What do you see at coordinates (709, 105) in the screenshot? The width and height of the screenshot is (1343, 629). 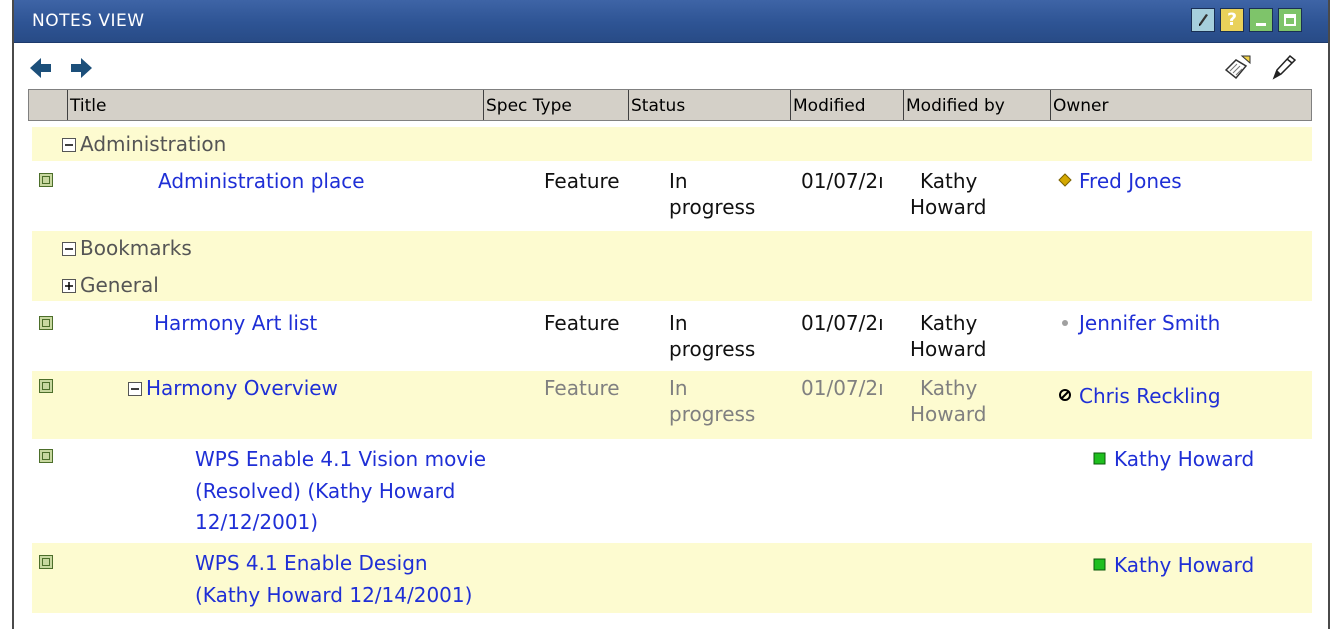 I see `header-status: Status` at bounding box center [709, 105].